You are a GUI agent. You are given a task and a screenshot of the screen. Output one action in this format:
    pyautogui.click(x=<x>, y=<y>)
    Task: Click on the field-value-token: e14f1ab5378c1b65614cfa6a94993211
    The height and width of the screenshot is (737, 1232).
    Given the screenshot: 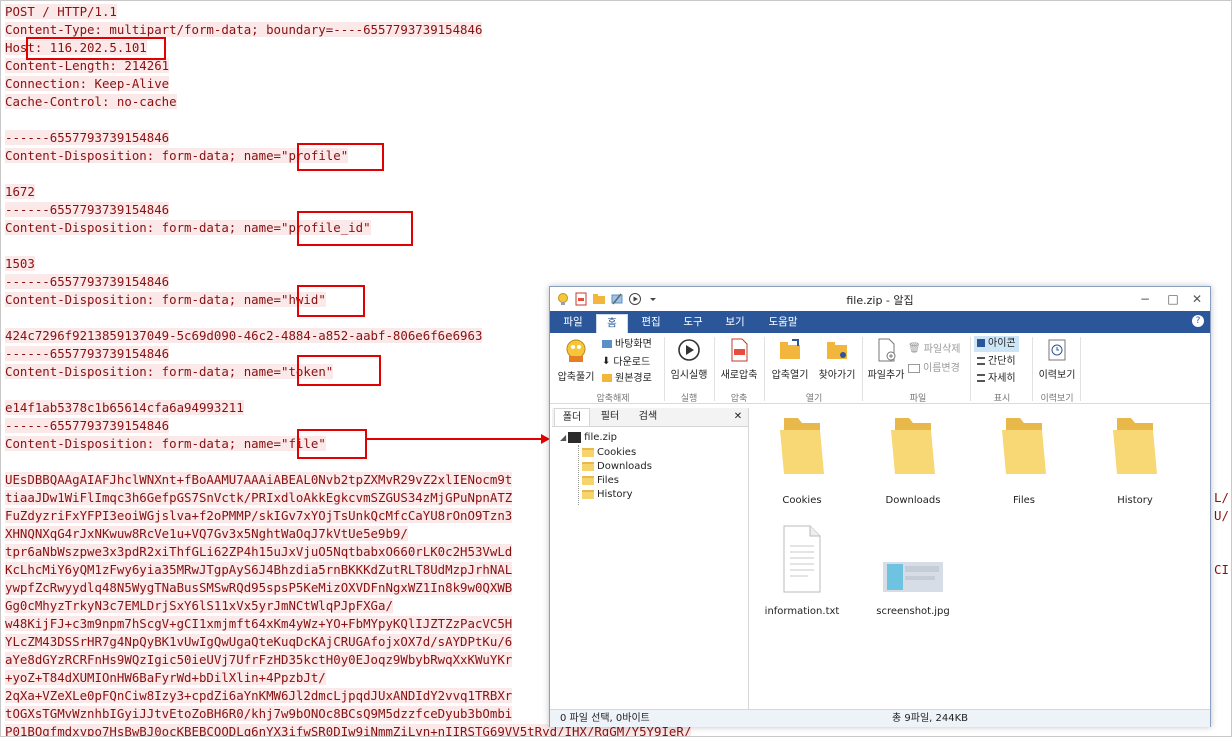 What is the action you would take?
    pyautogui.click(x=124, y=407)
    